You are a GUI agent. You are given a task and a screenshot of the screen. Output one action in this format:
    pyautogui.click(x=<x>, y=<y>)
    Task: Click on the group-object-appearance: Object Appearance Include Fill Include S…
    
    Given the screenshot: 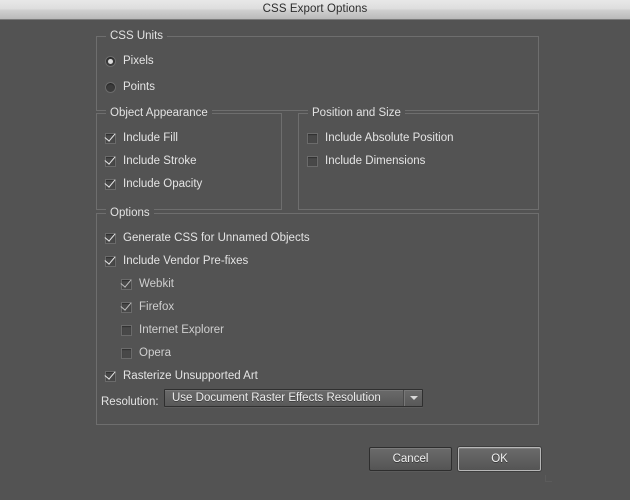 What is the action you would take?
    pyautogui.click(x=189, y=158)
    